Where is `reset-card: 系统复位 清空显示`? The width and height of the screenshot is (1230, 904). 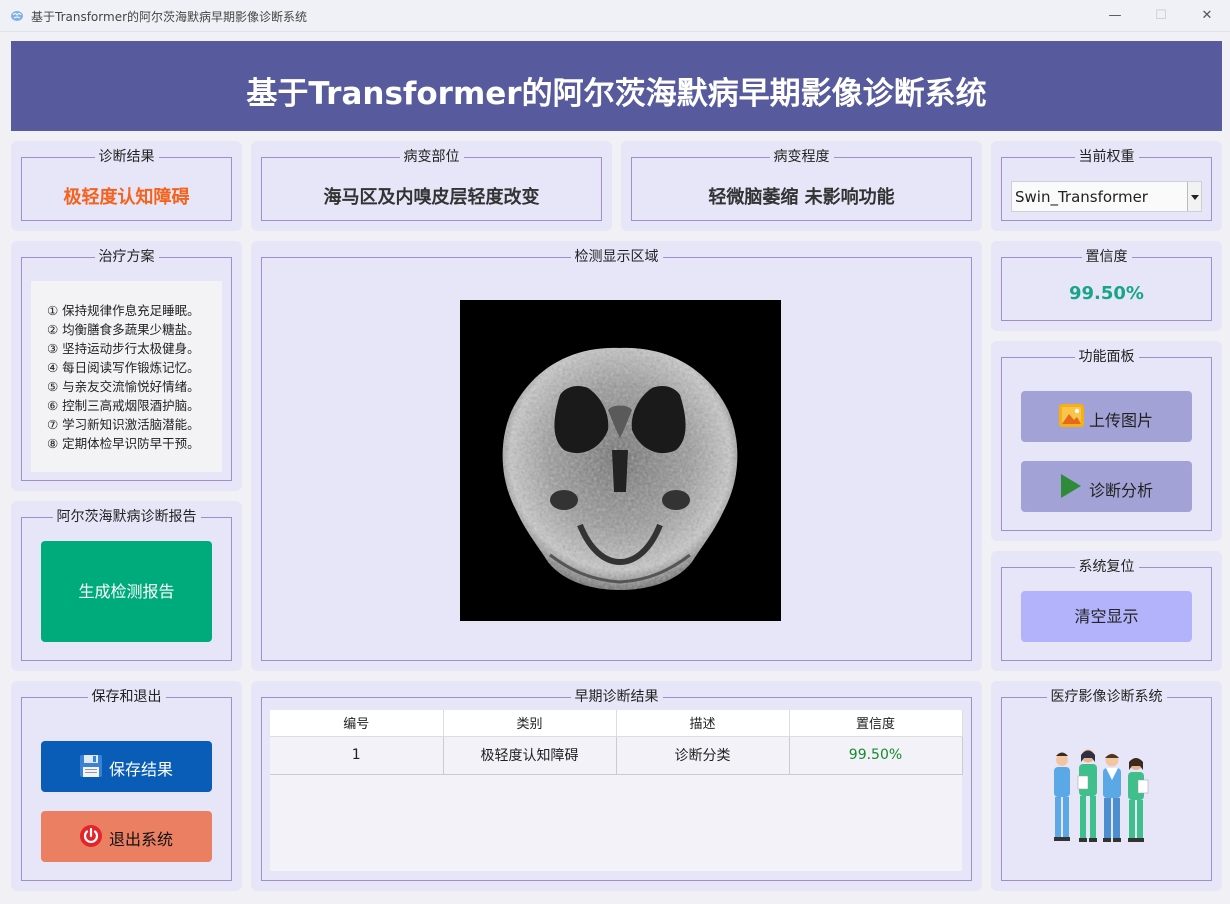
reset-card: 系统复位 清空显示 is located at coordinates (1106, 611).